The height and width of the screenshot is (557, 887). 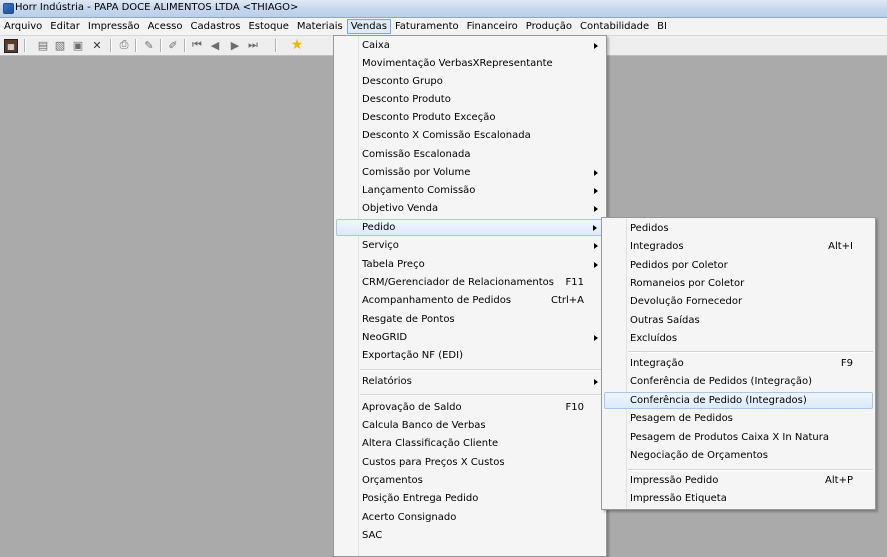 What do you see at coordinates (574, 282) in the screenshot?
I see `shortcut-label: F11` at bounding box center [574, 282].